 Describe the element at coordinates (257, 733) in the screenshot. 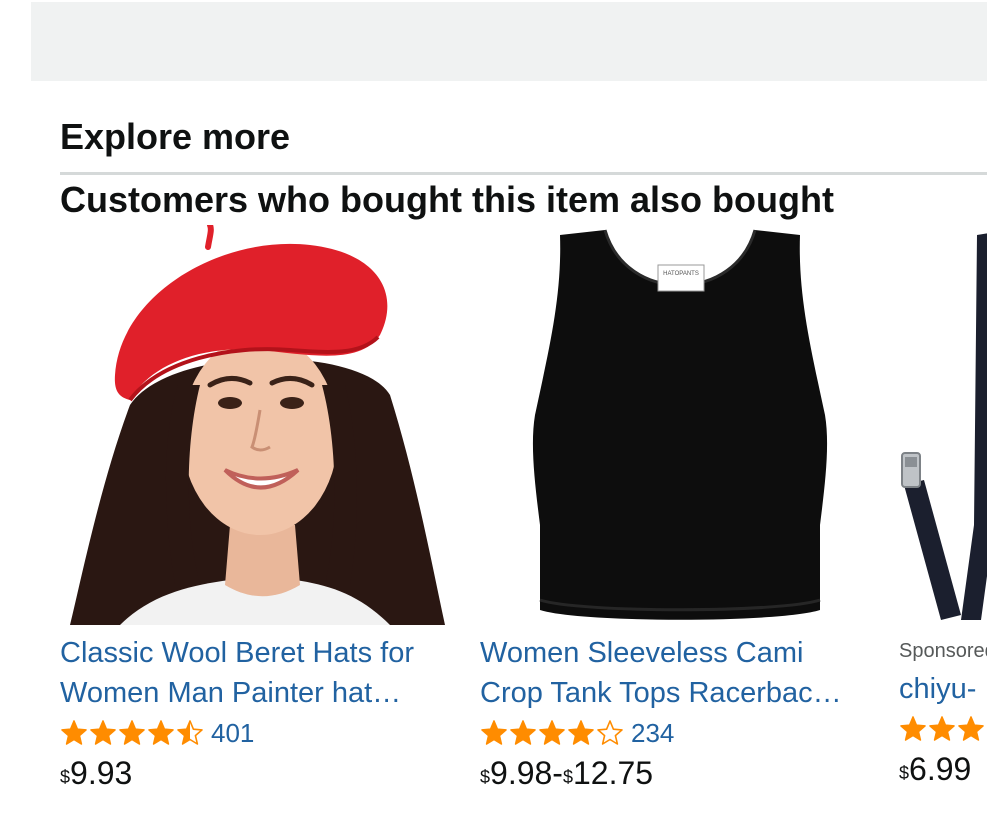

I see `rating-row: 401` at that location.